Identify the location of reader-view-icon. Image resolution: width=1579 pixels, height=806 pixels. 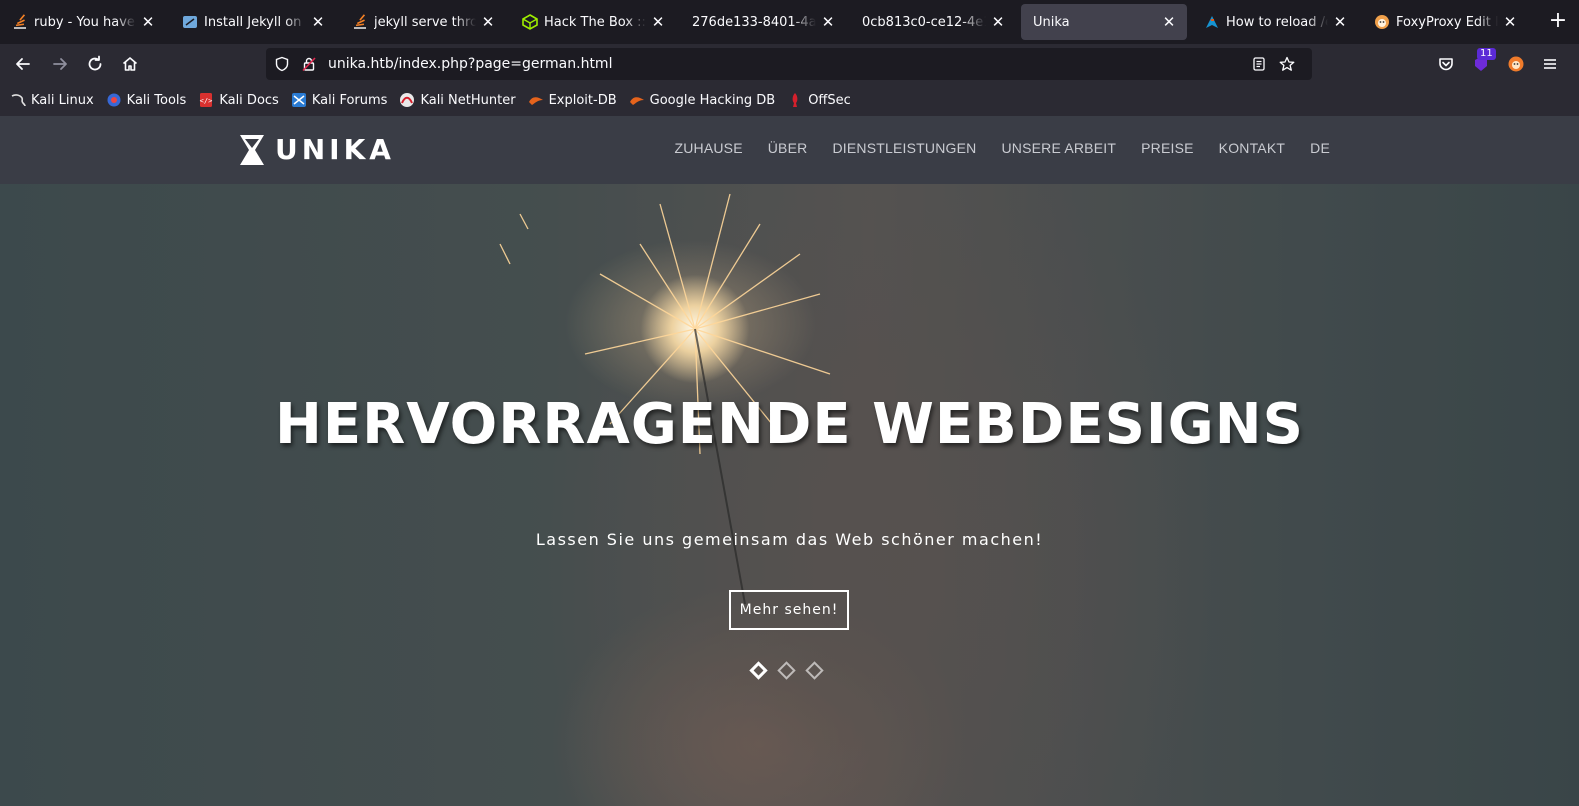
(1259, 64).